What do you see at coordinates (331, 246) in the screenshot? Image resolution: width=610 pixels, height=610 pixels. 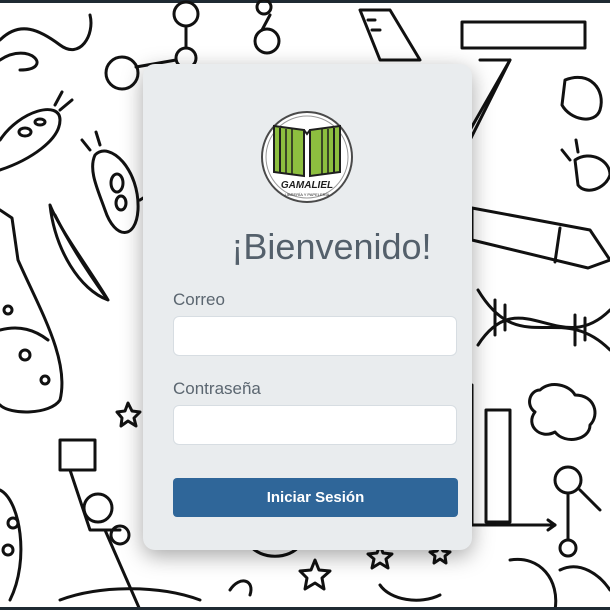 I see `welcome-title: ¡Bienvenido!` at bounding box center [331, 246].